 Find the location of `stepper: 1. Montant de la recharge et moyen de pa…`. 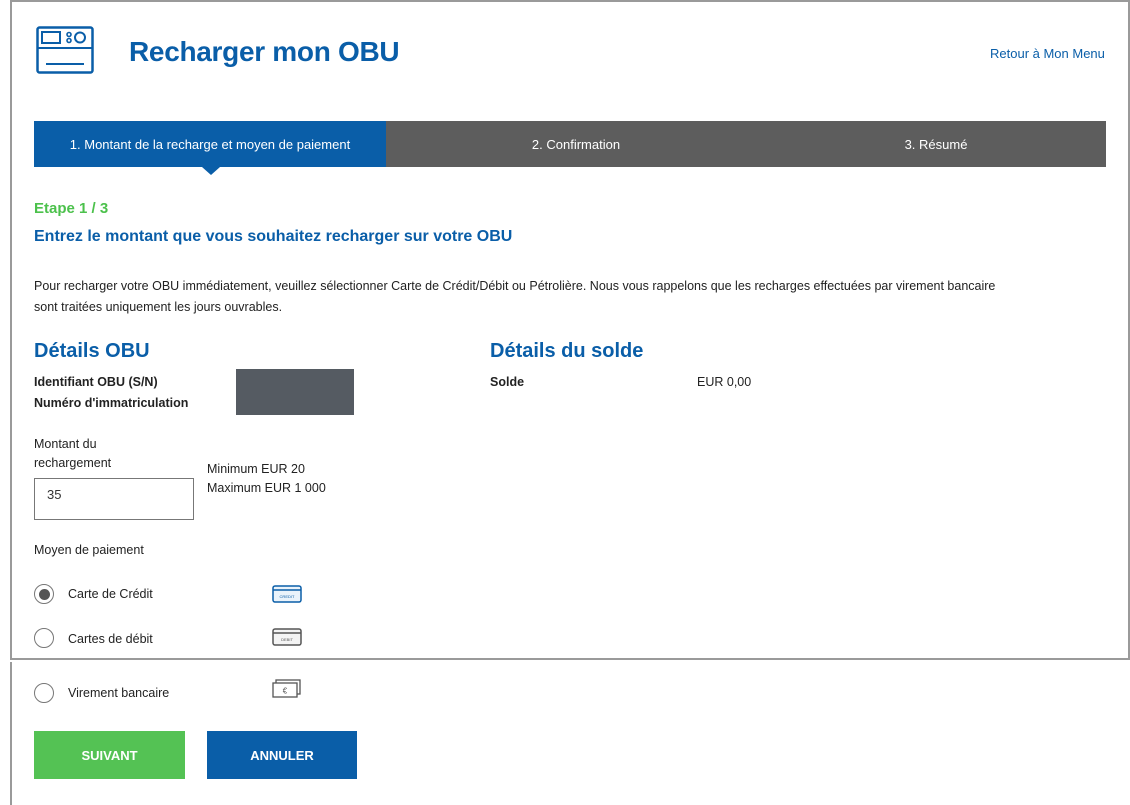

stepper: 1. Montant de la recharge et moyen de pa… is located at coordinates (570, 148).